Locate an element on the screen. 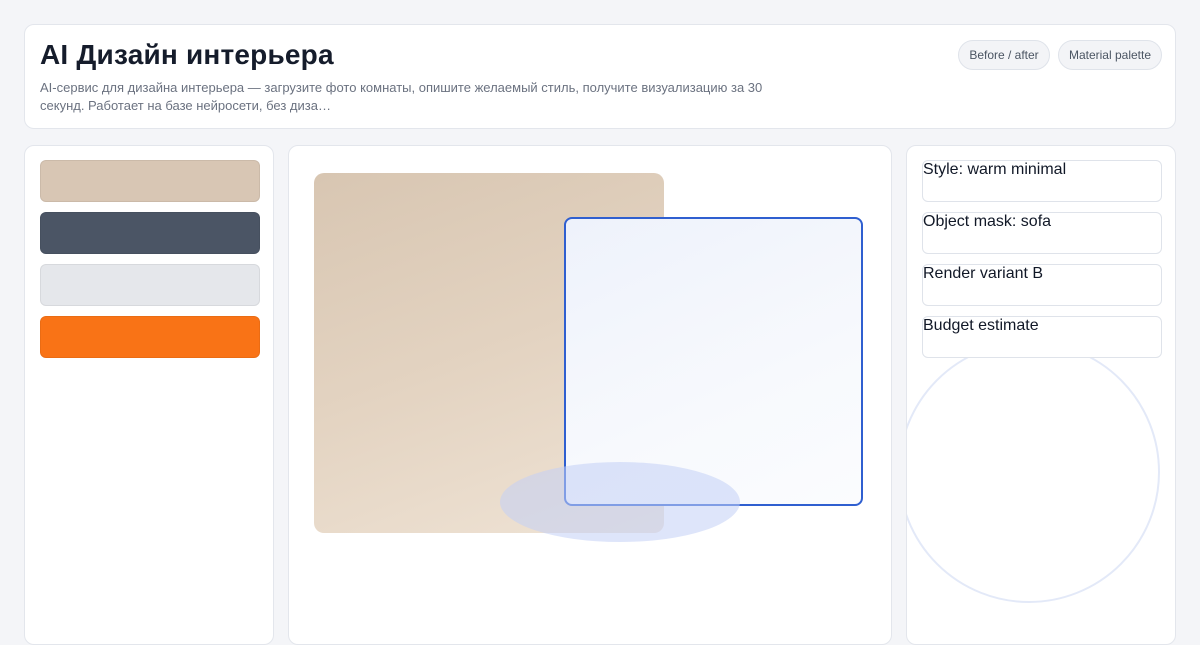 The height and width of the screenshot is (645, 1200). swatch-beige is located at coordinates (150, 181).